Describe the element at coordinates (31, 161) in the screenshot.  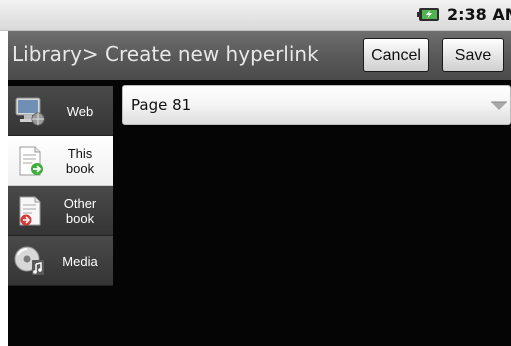
I see `document-arrow-icon` at that location.